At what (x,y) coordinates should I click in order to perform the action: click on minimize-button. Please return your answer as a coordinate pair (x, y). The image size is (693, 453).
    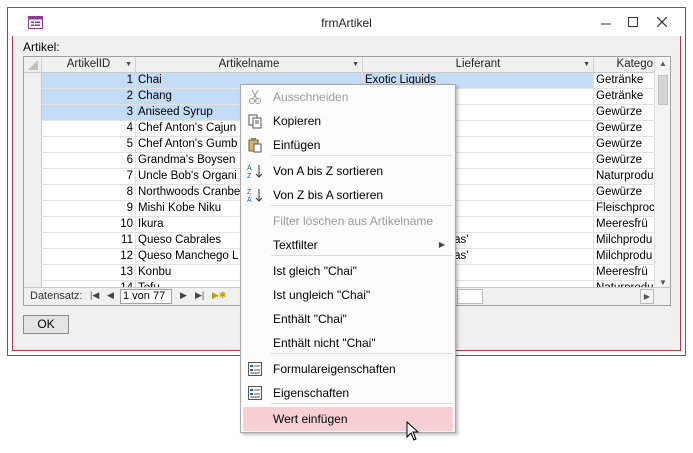
    Looking at the image, I should click on (606, 22).